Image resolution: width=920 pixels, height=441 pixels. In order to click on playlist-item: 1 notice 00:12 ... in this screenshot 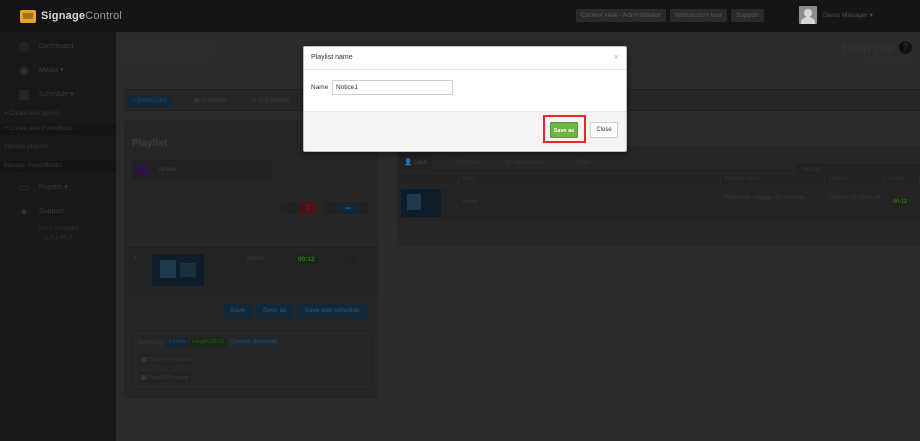, I will do `click(251, 271)`.